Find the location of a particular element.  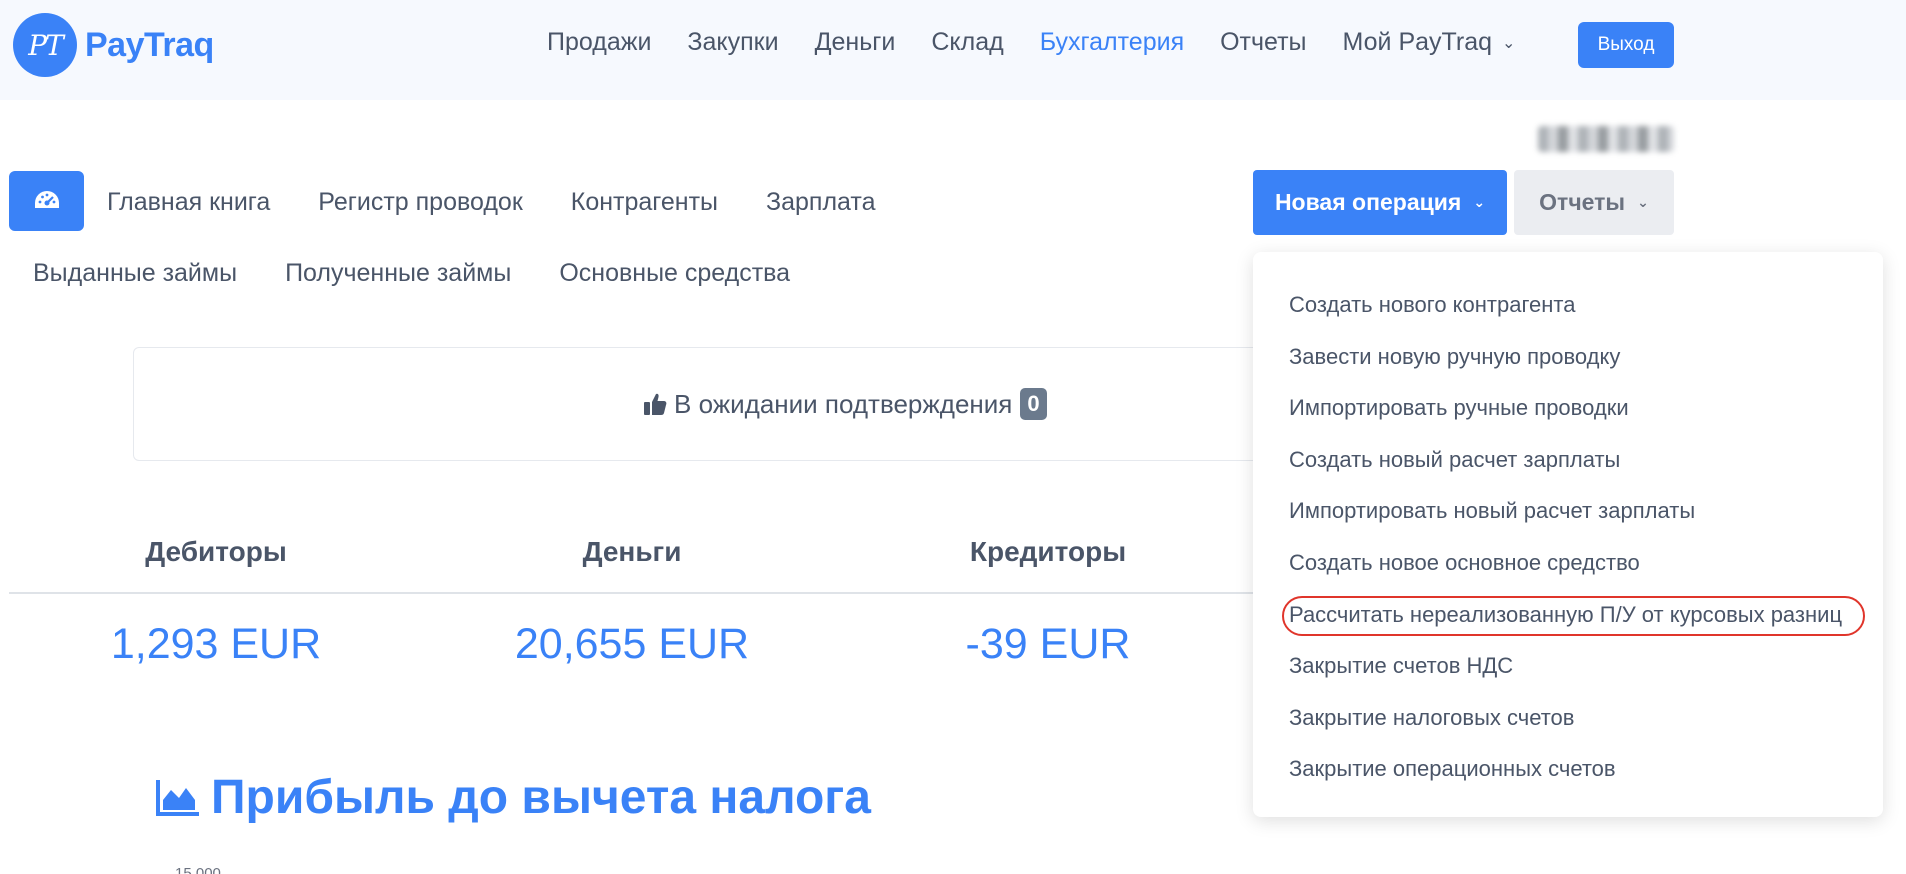

new-operation-button: Новая операция ⌄ is located at coordinates (1380, 202).